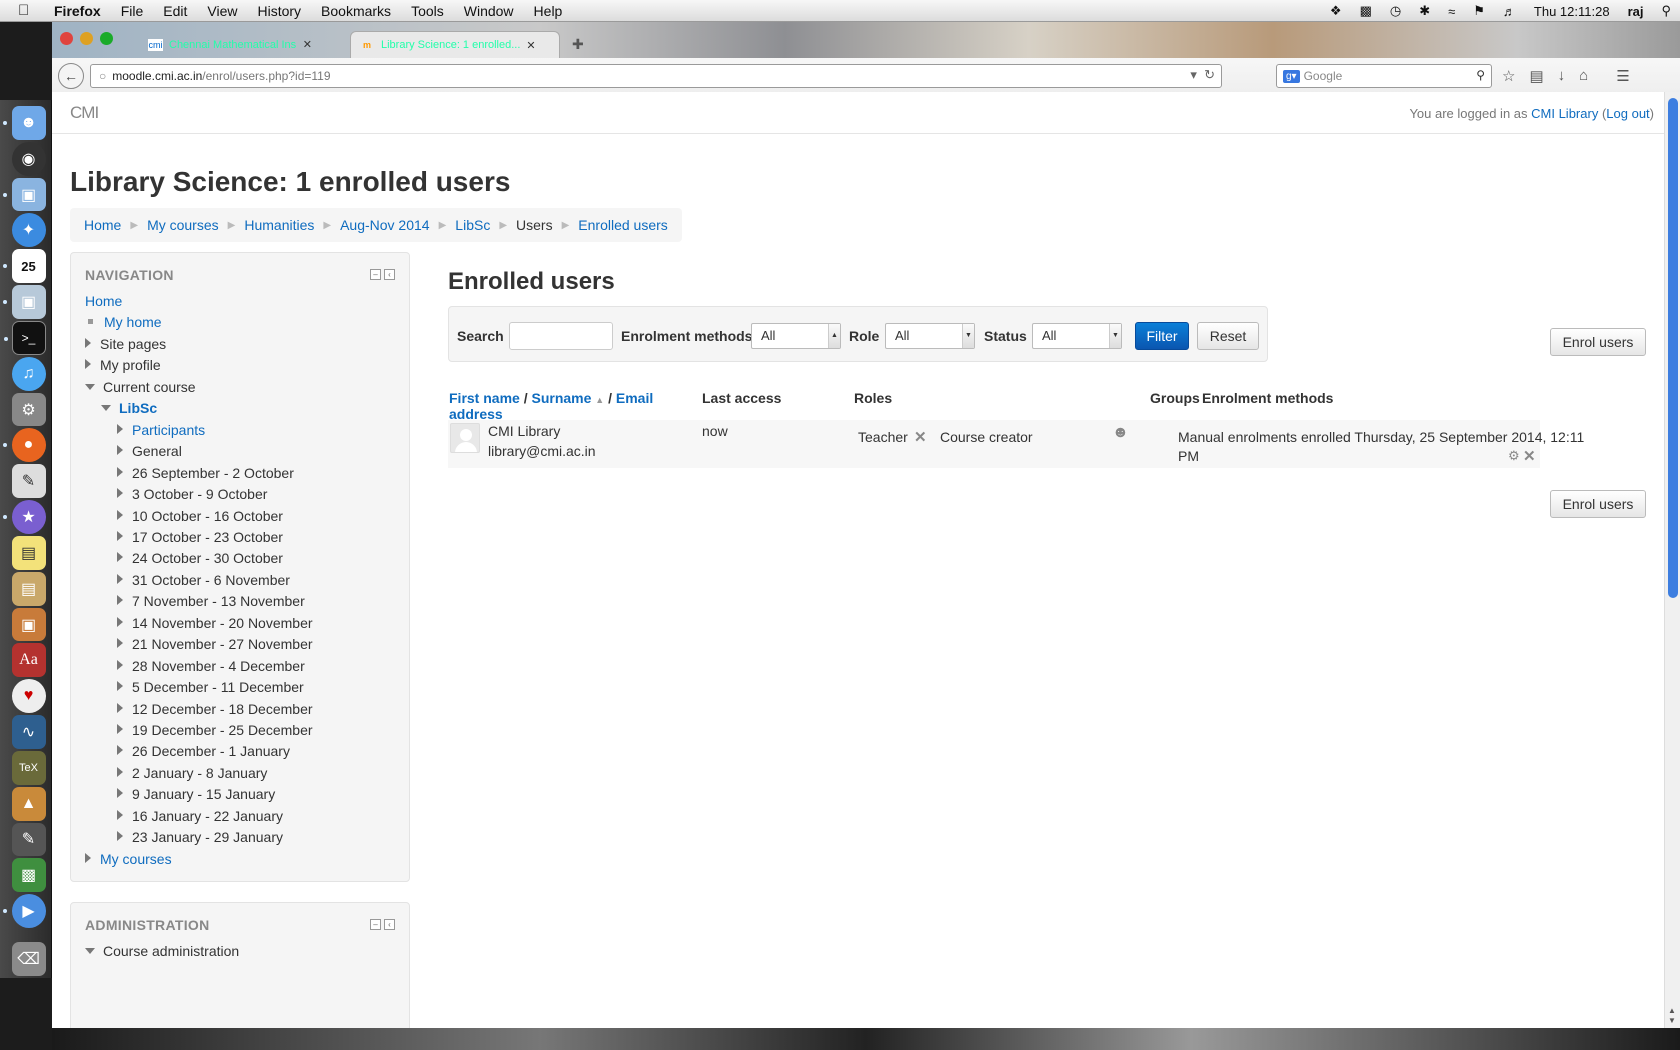  I want to click on nav-site-pages: Site pages, so click(125, 344).